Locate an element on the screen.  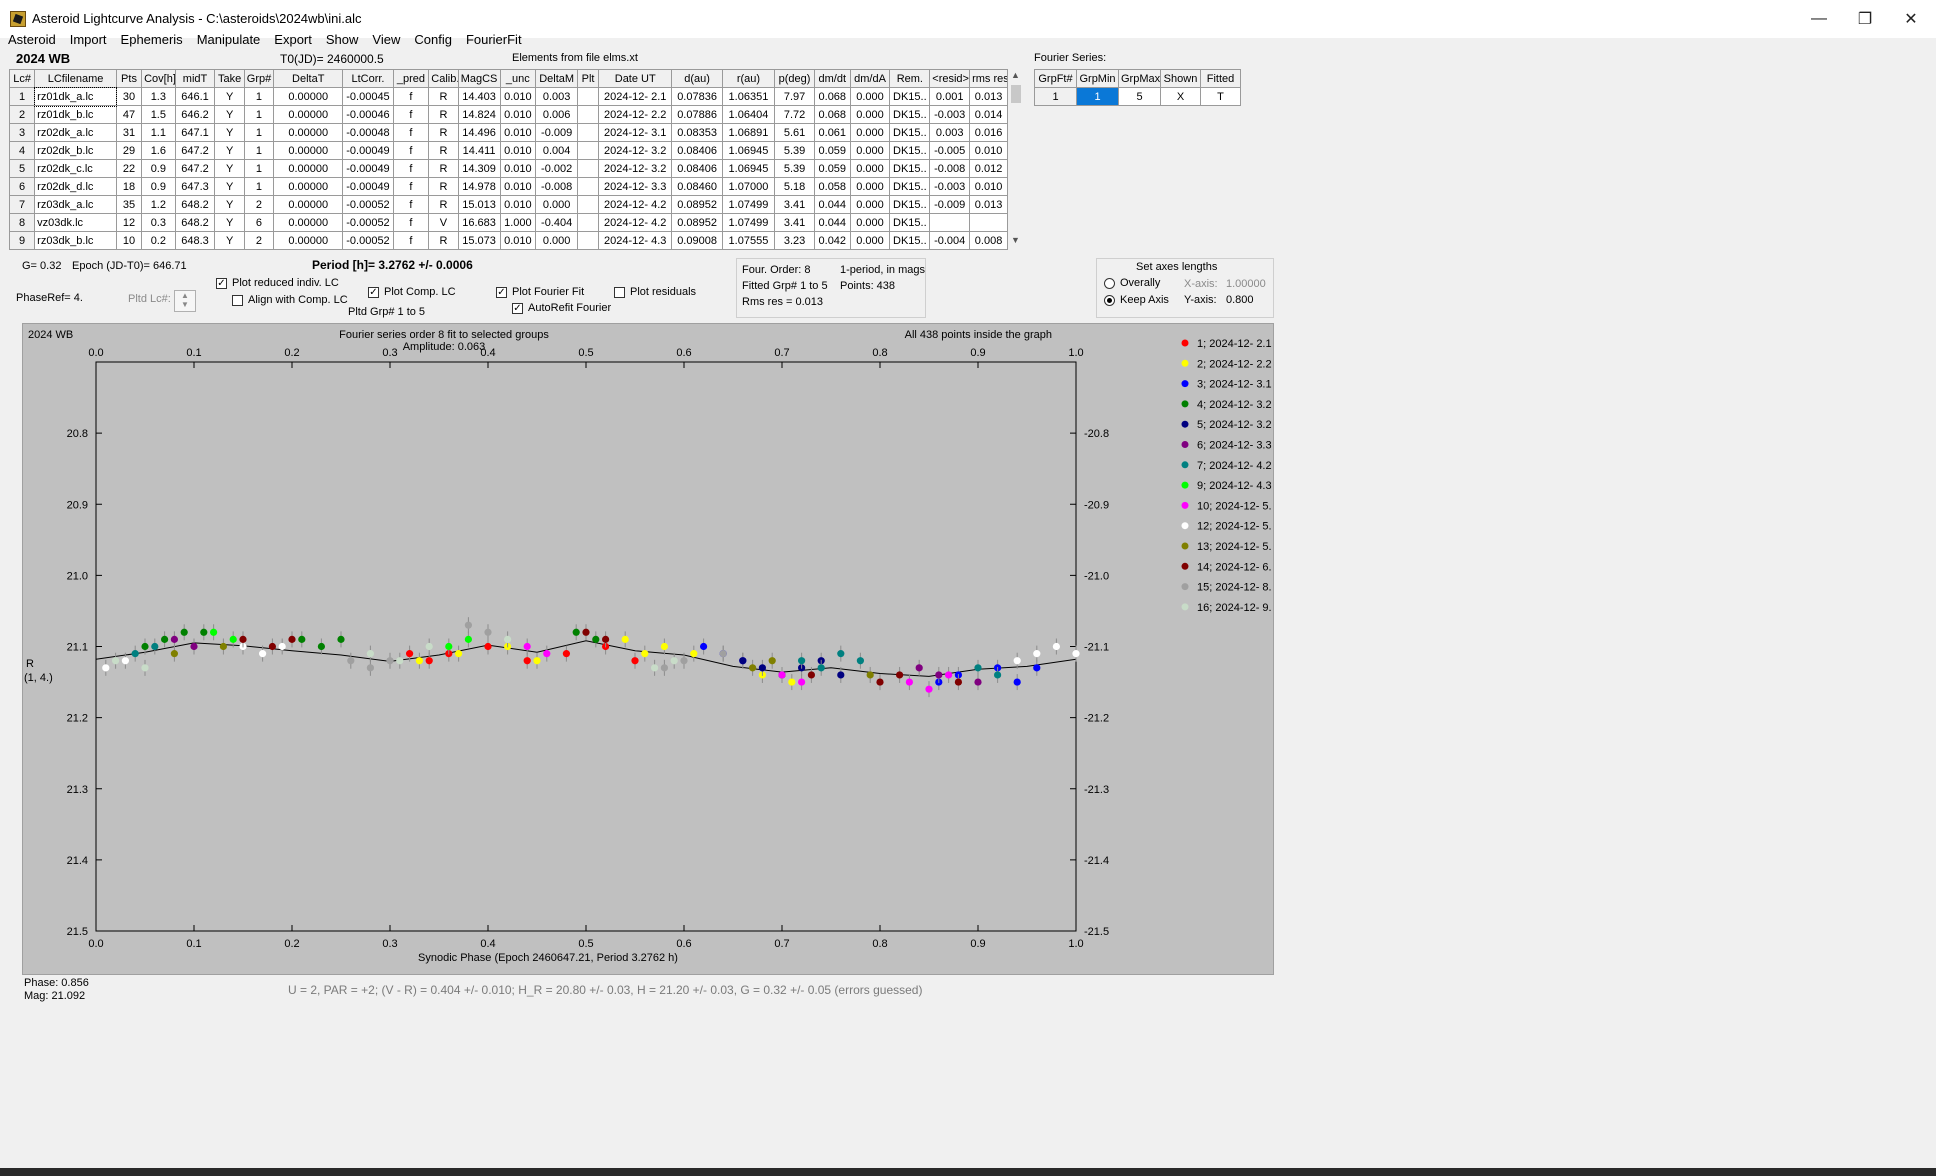
table-cell: 2024-12- 2.2 is located at coordinates (635, 114).